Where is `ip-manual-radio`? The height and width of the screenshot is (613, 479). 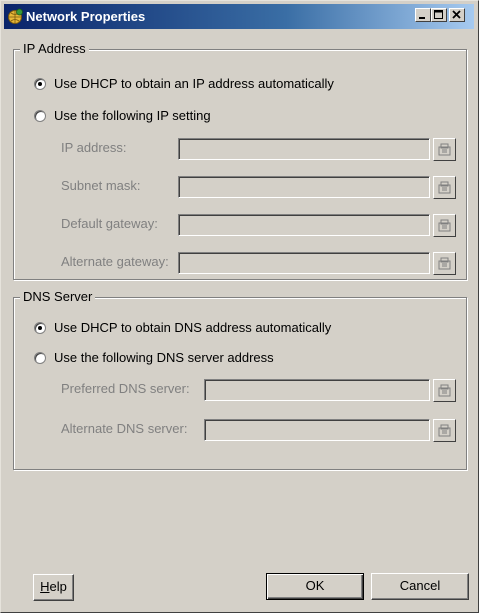
ip-manual-radio is located at coordinates (40, 115).